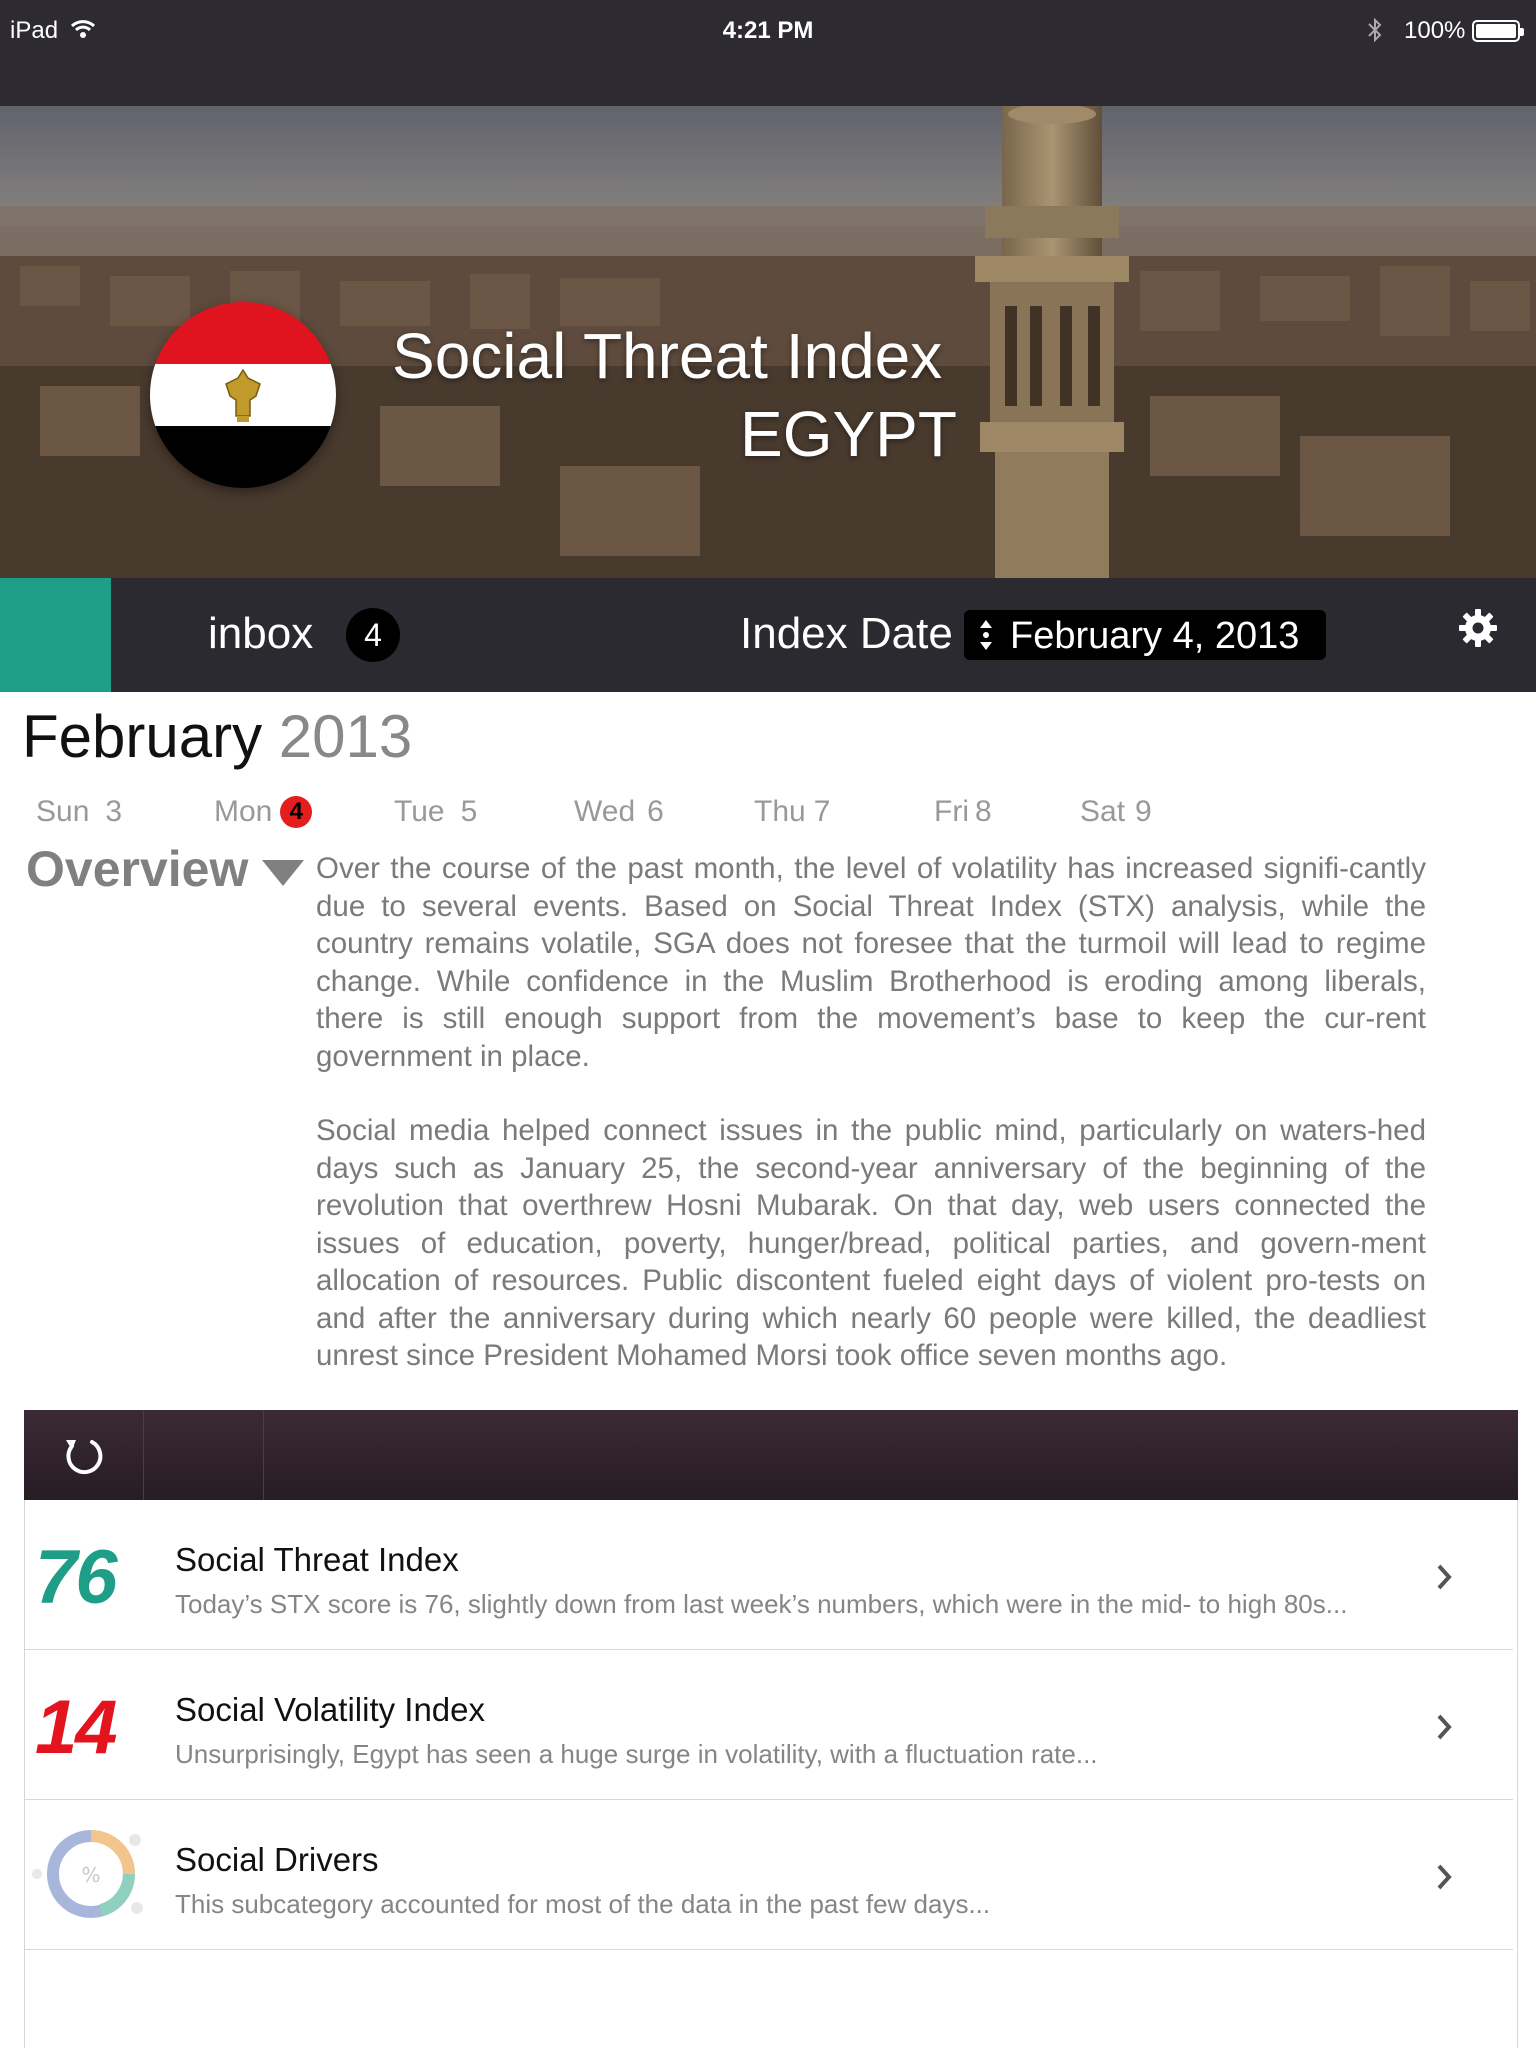 The image size is (1536, 2048). What do you see at coordinates (283, 873) in the screenshot?
I see `caret-down-icon` at bounding box center [283, 873].